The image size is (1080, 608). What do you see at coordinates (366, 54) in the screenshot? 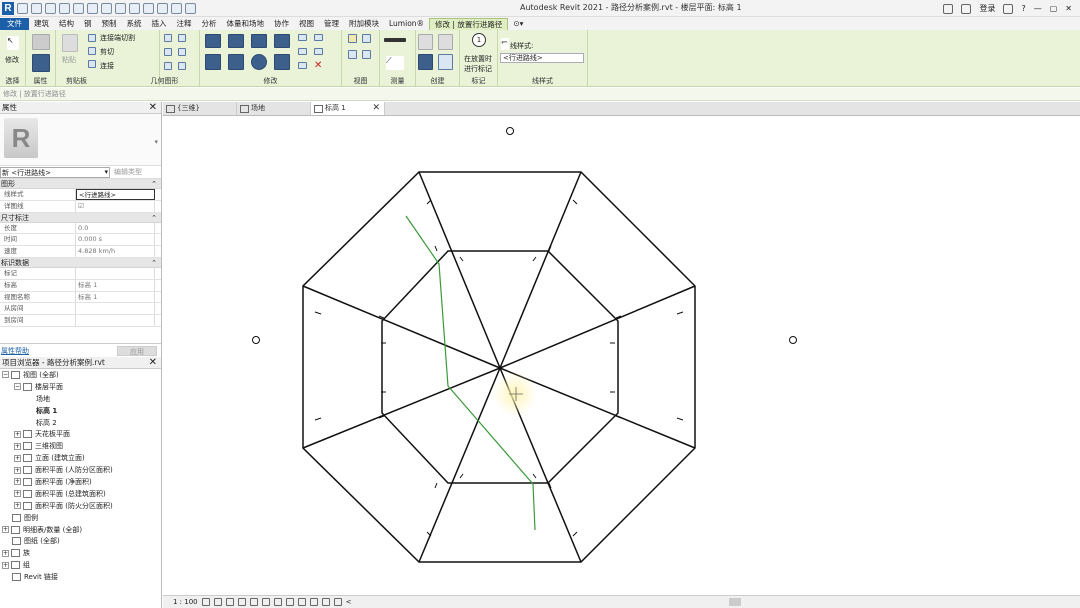
I see `graphics-icon` at bounding box center [366, 54].